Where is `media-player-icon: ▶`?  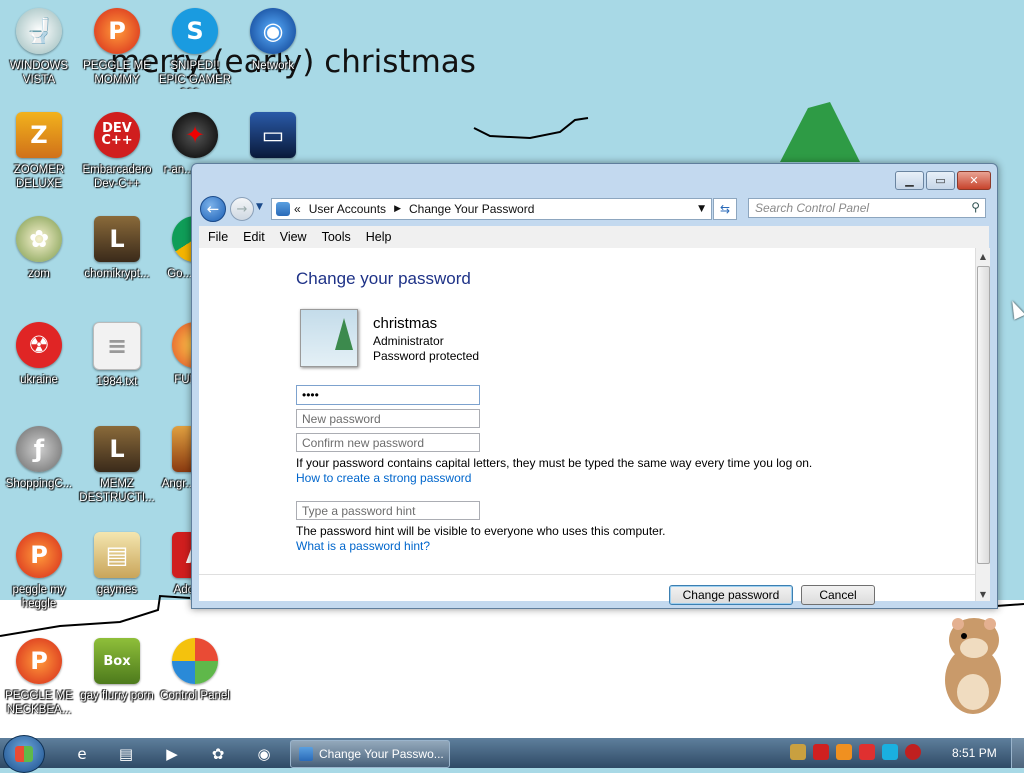 media-player-icon: ▶ is located at coordinates (172, 754).